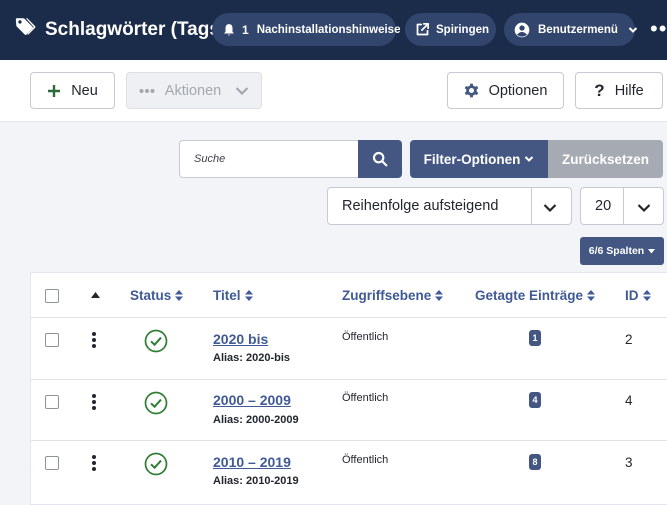 The height and width of the screenshot is (505, 667). I want to click on site-button: Spiringen, so click(450, 29).